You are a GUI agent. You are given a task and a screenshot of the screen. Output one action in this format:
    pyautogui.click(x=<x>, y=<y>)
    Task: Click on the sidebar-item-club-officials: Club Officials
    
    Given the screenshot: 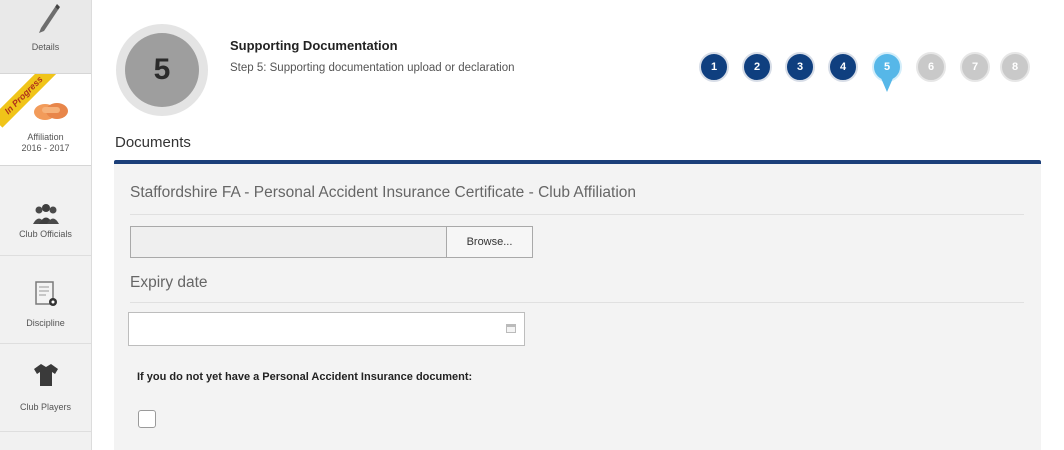 What is the action you would take?
    pyautogui.click(x=45, y=214)
    